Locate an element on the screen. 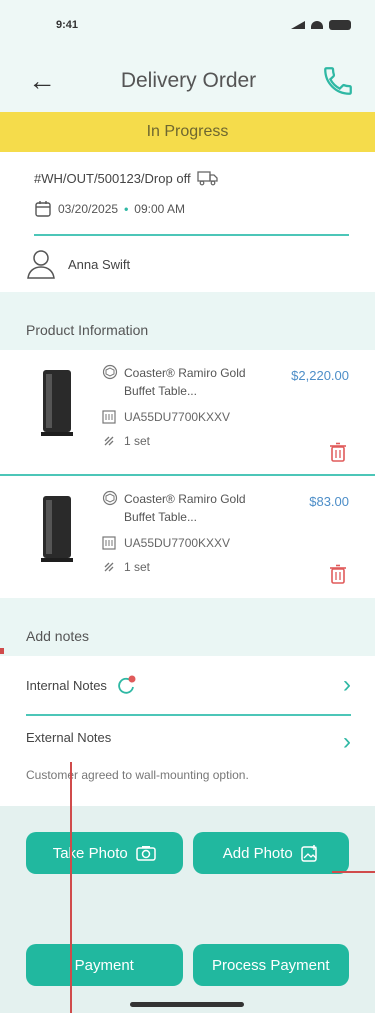 The width and height of the screenshot is (375, 1013). status-banner: In Progress is located at coordinates (187, 132).